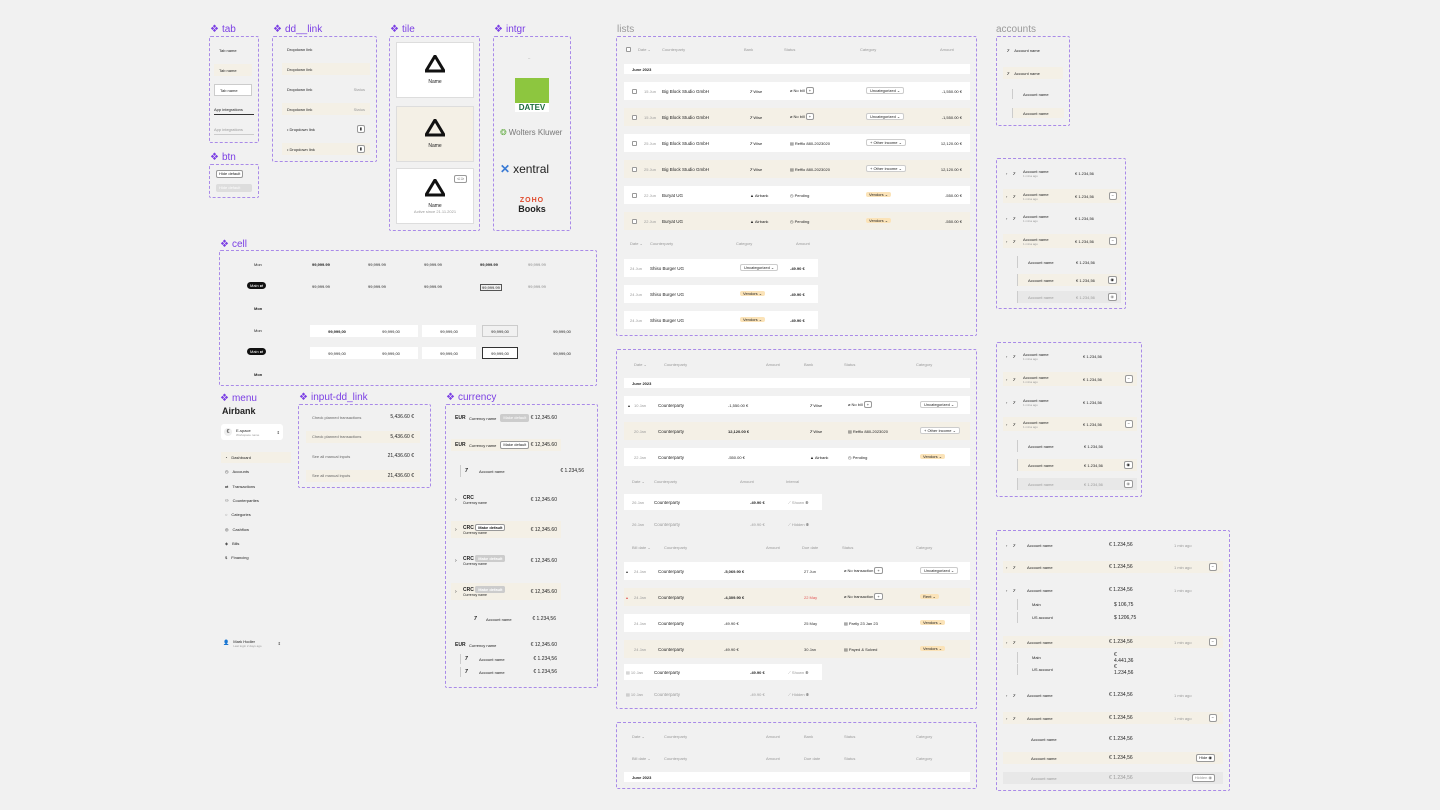 This screenshot has width=1440, height=810. I want to click on dropdown-link-dot-hover: • Dropdown link ▮, so click(326, 149).